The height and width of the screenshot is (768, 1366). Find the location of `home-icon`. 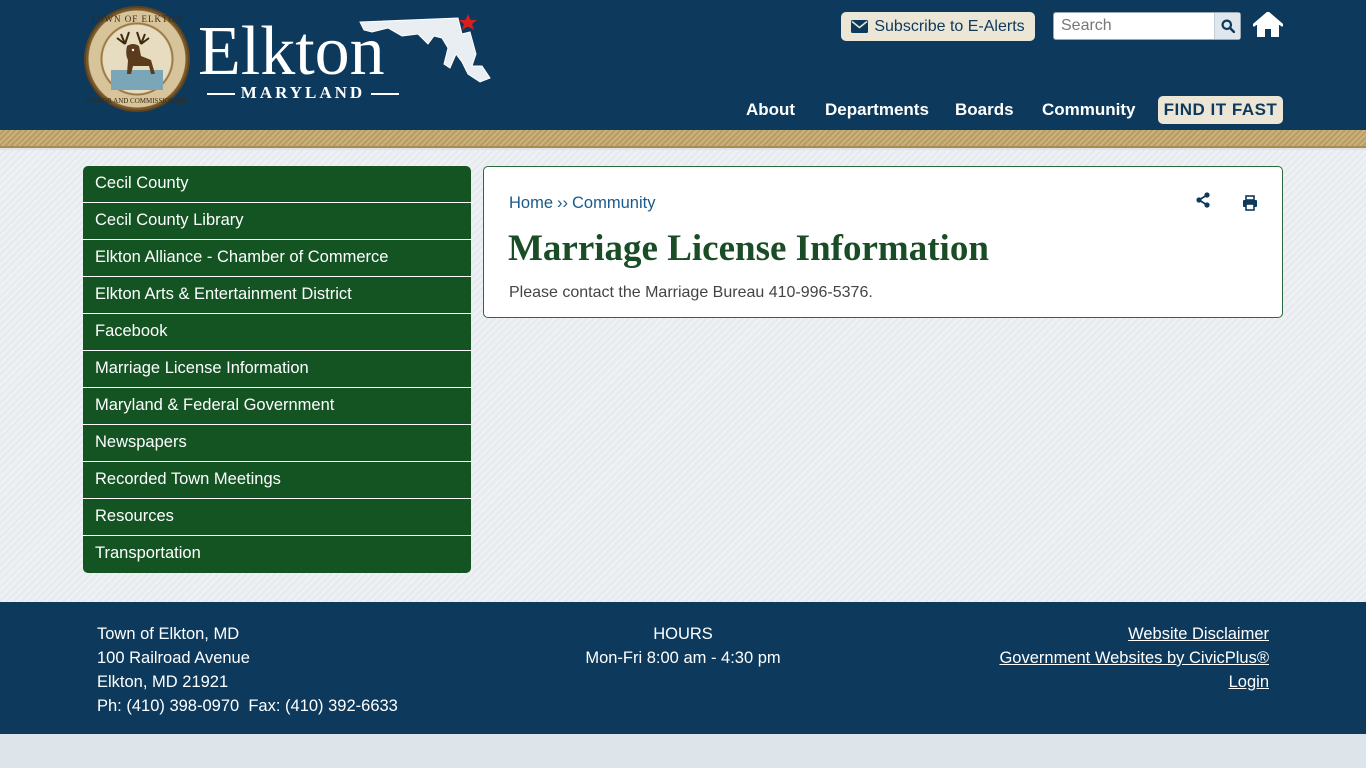

home-icon is located at coordinates (1268, 25).